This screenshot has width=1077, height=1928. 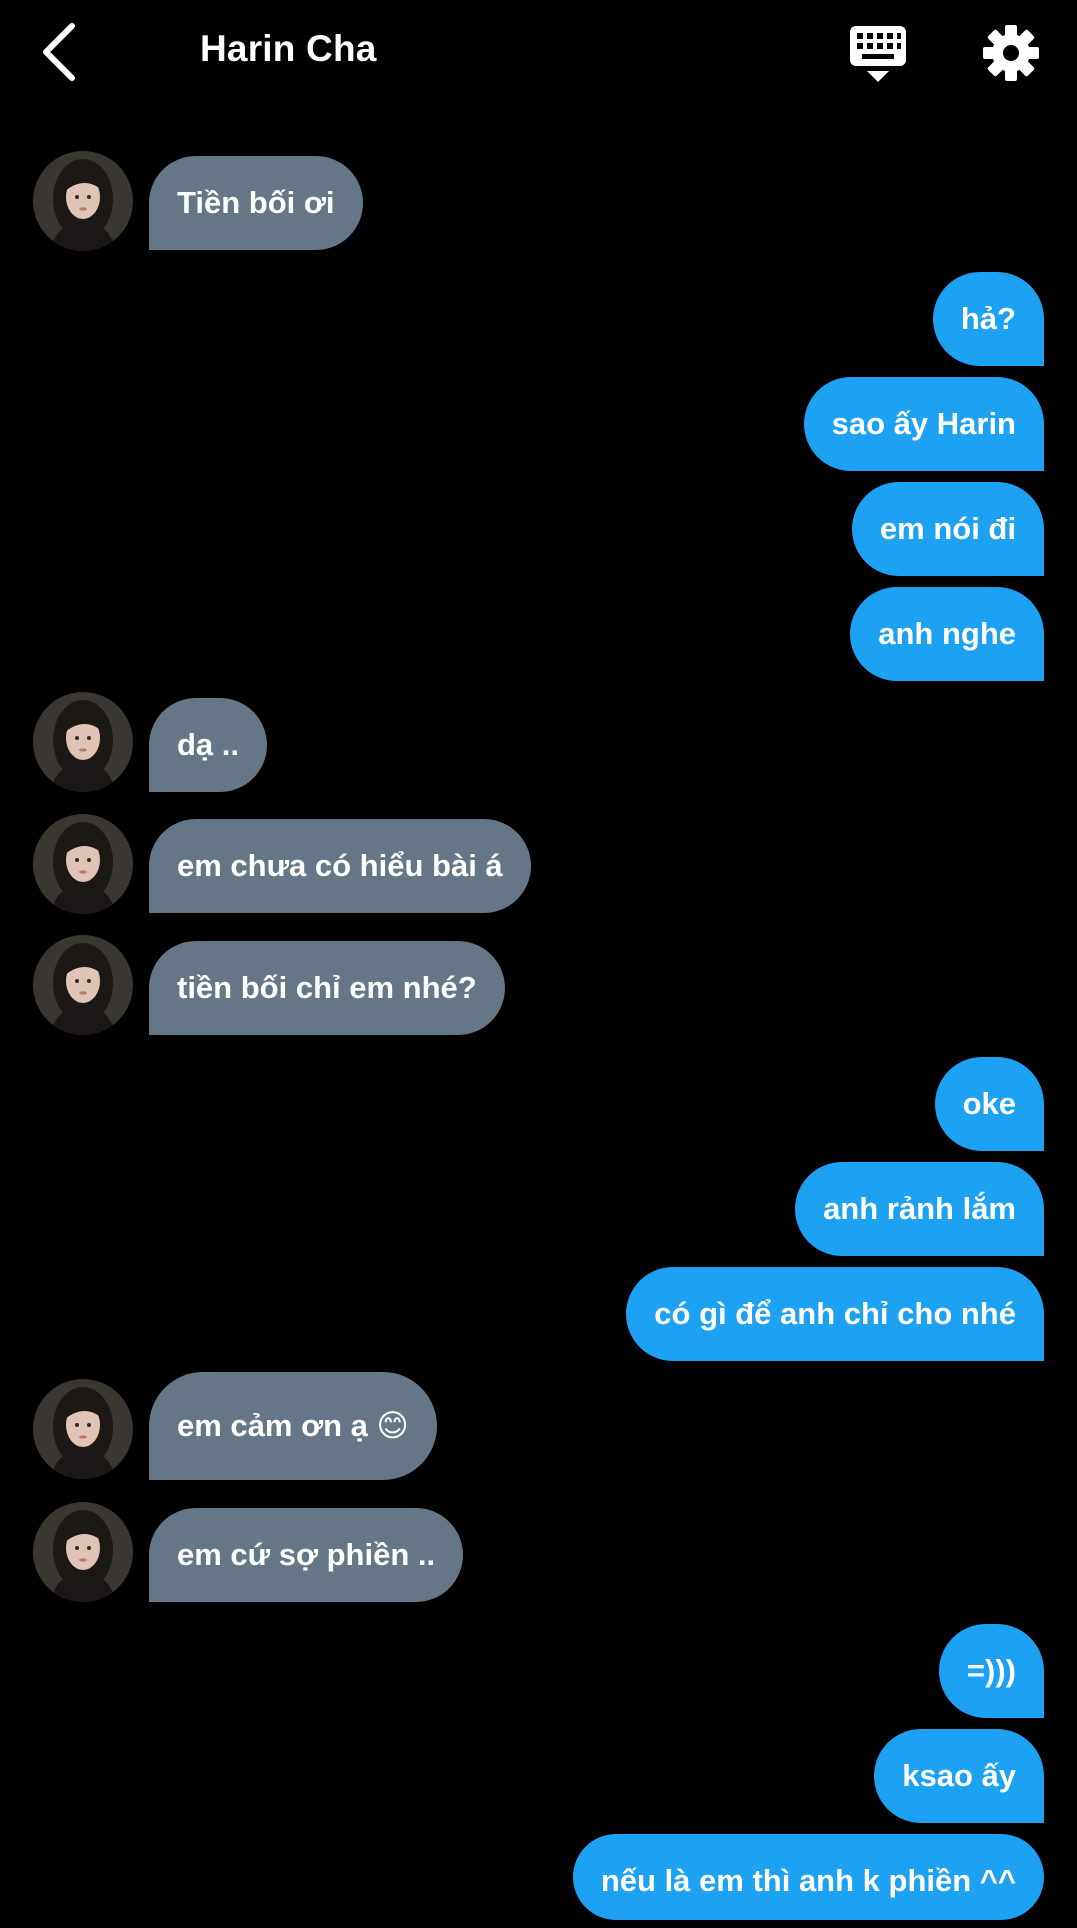 I want to click on outgoing-message: hả?, so click(x=988, y=319).